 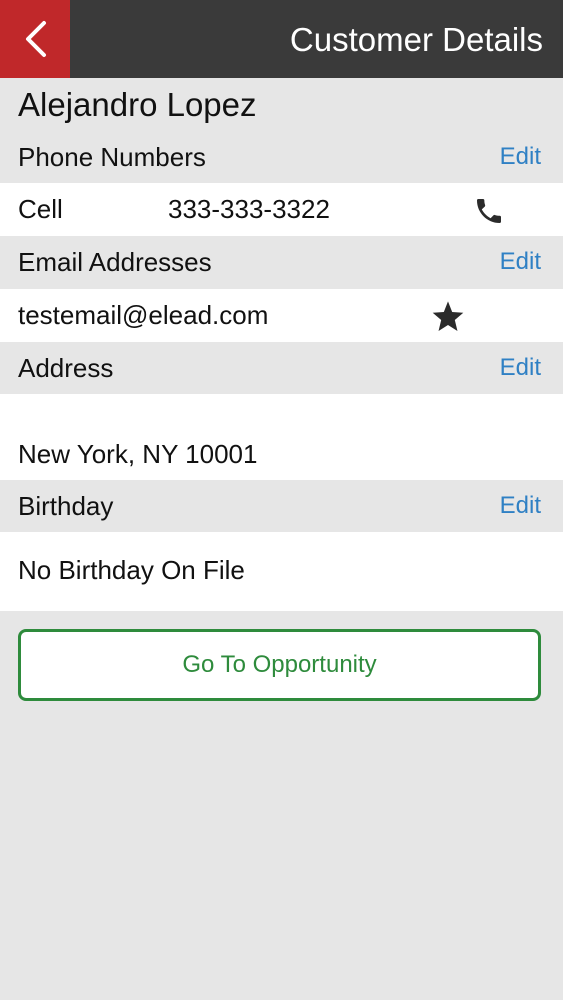 I want to click on go-to-opportunity-label: Go To Opportunity, so click(x=279, y=664).